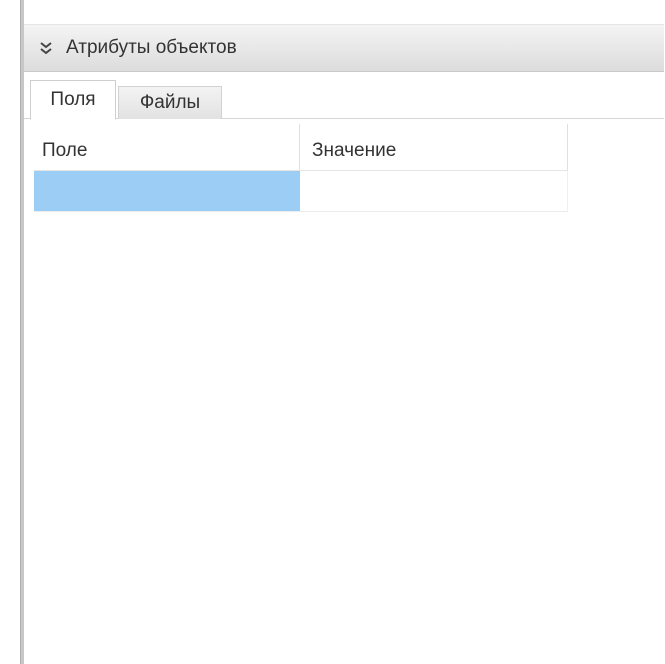  I want to click on column-header-field: Поле, so click(167, 147).